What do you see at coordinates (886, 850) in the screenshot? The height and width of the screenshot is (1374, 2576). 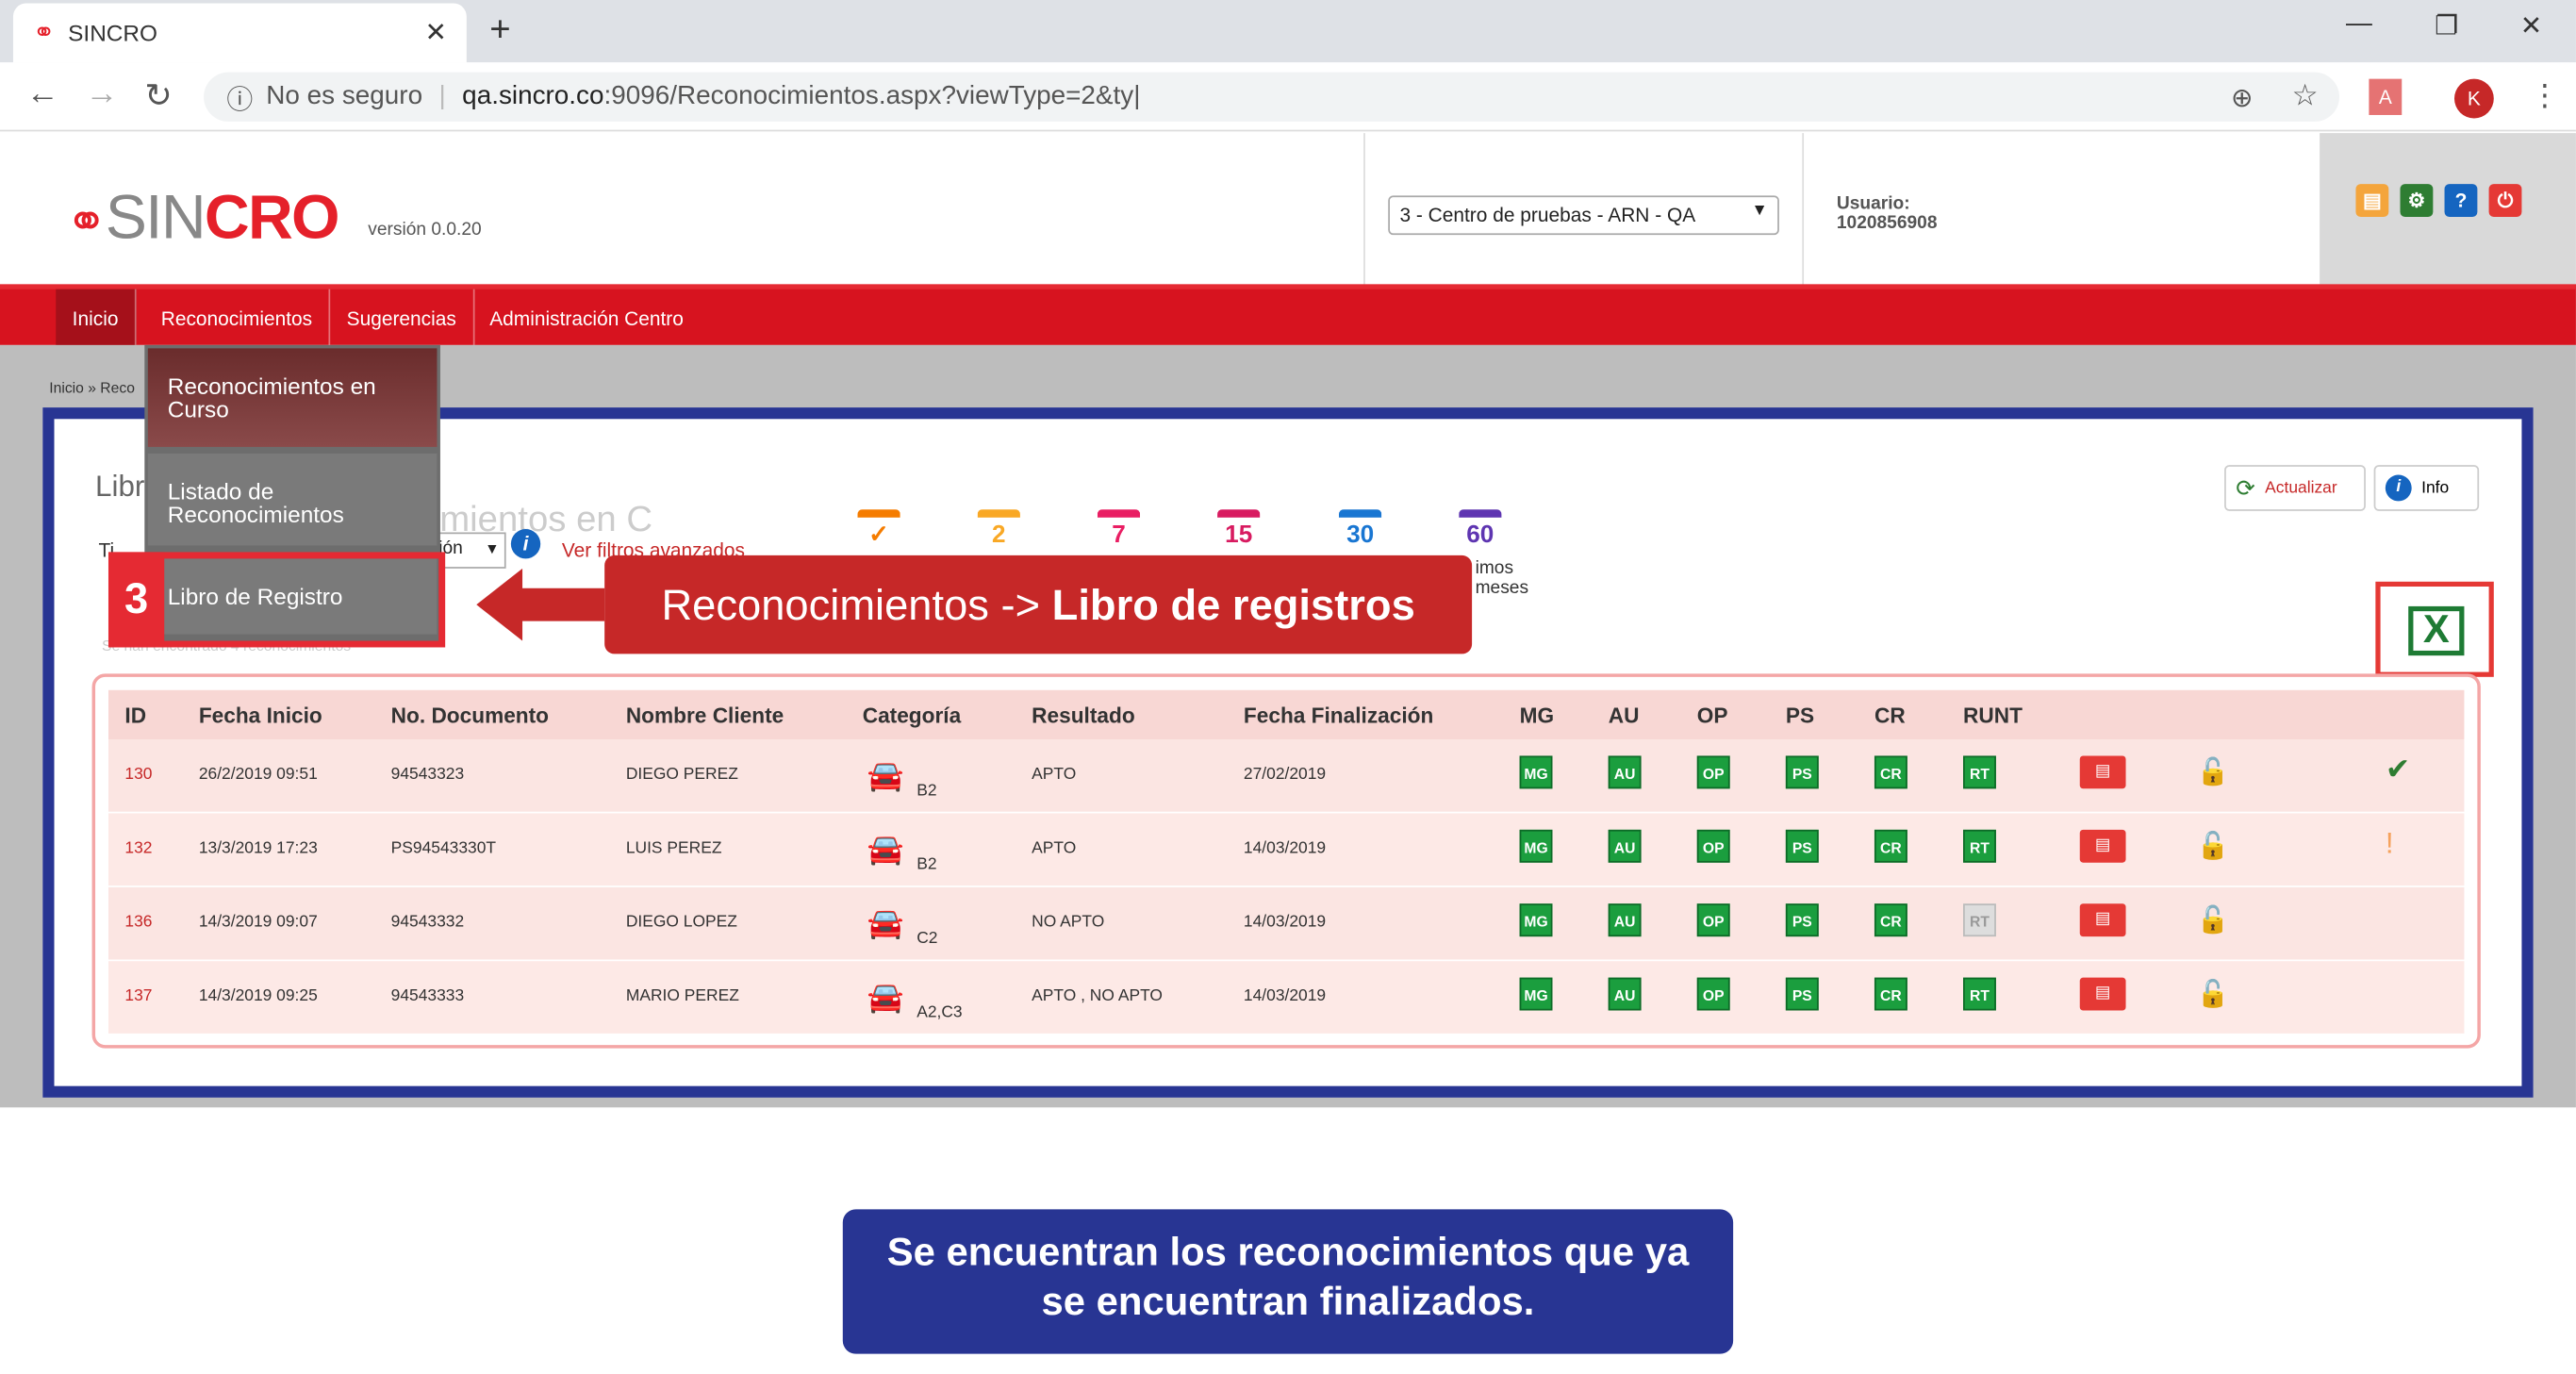 I see `car-icon: 🚘` at bounding box center [886, 850].